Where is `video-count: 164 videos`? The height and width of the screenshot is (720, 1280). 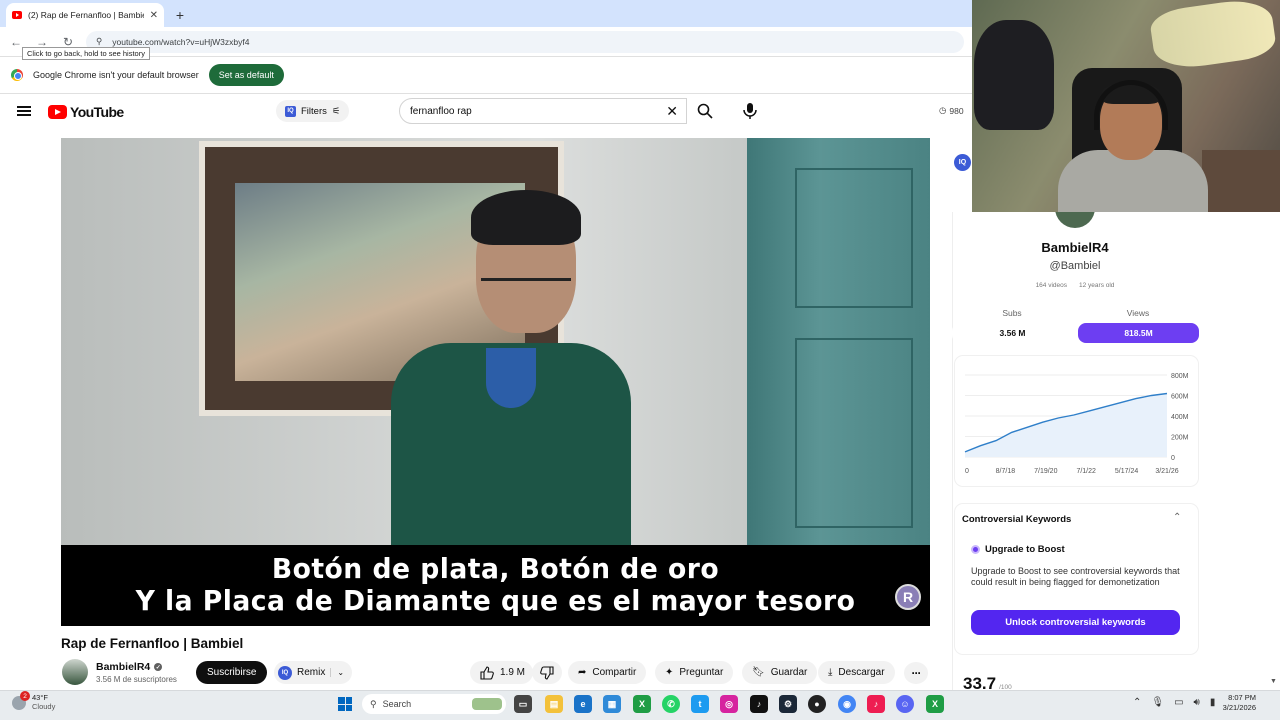 video-count: 164 videos is located at coordinates (1051, 285).